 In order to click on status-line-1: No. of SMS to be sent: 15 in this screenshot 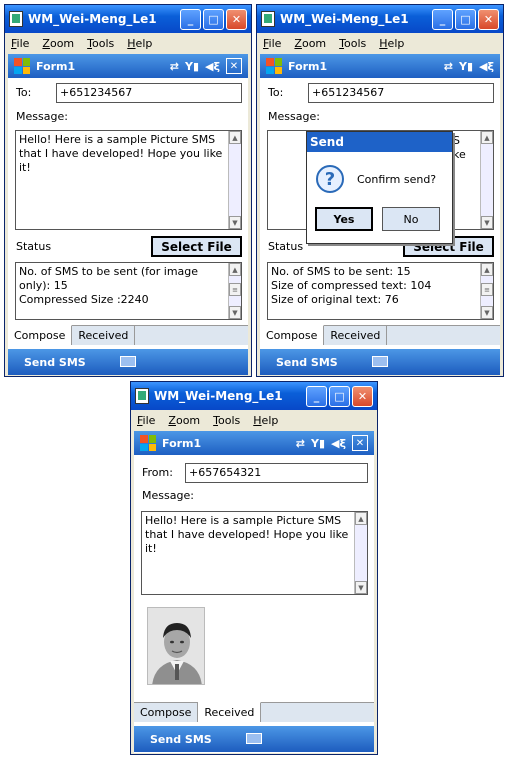, I will do `click(341, 271)`.